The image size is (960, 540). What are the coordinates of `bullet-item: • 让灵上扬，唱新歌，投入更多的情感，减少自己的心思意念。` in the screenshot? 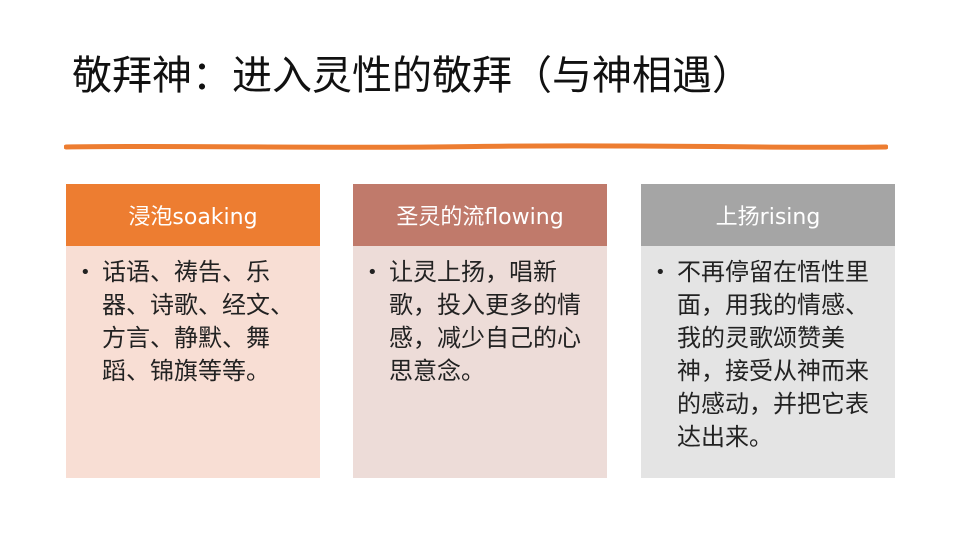 It's located at (479, 322).